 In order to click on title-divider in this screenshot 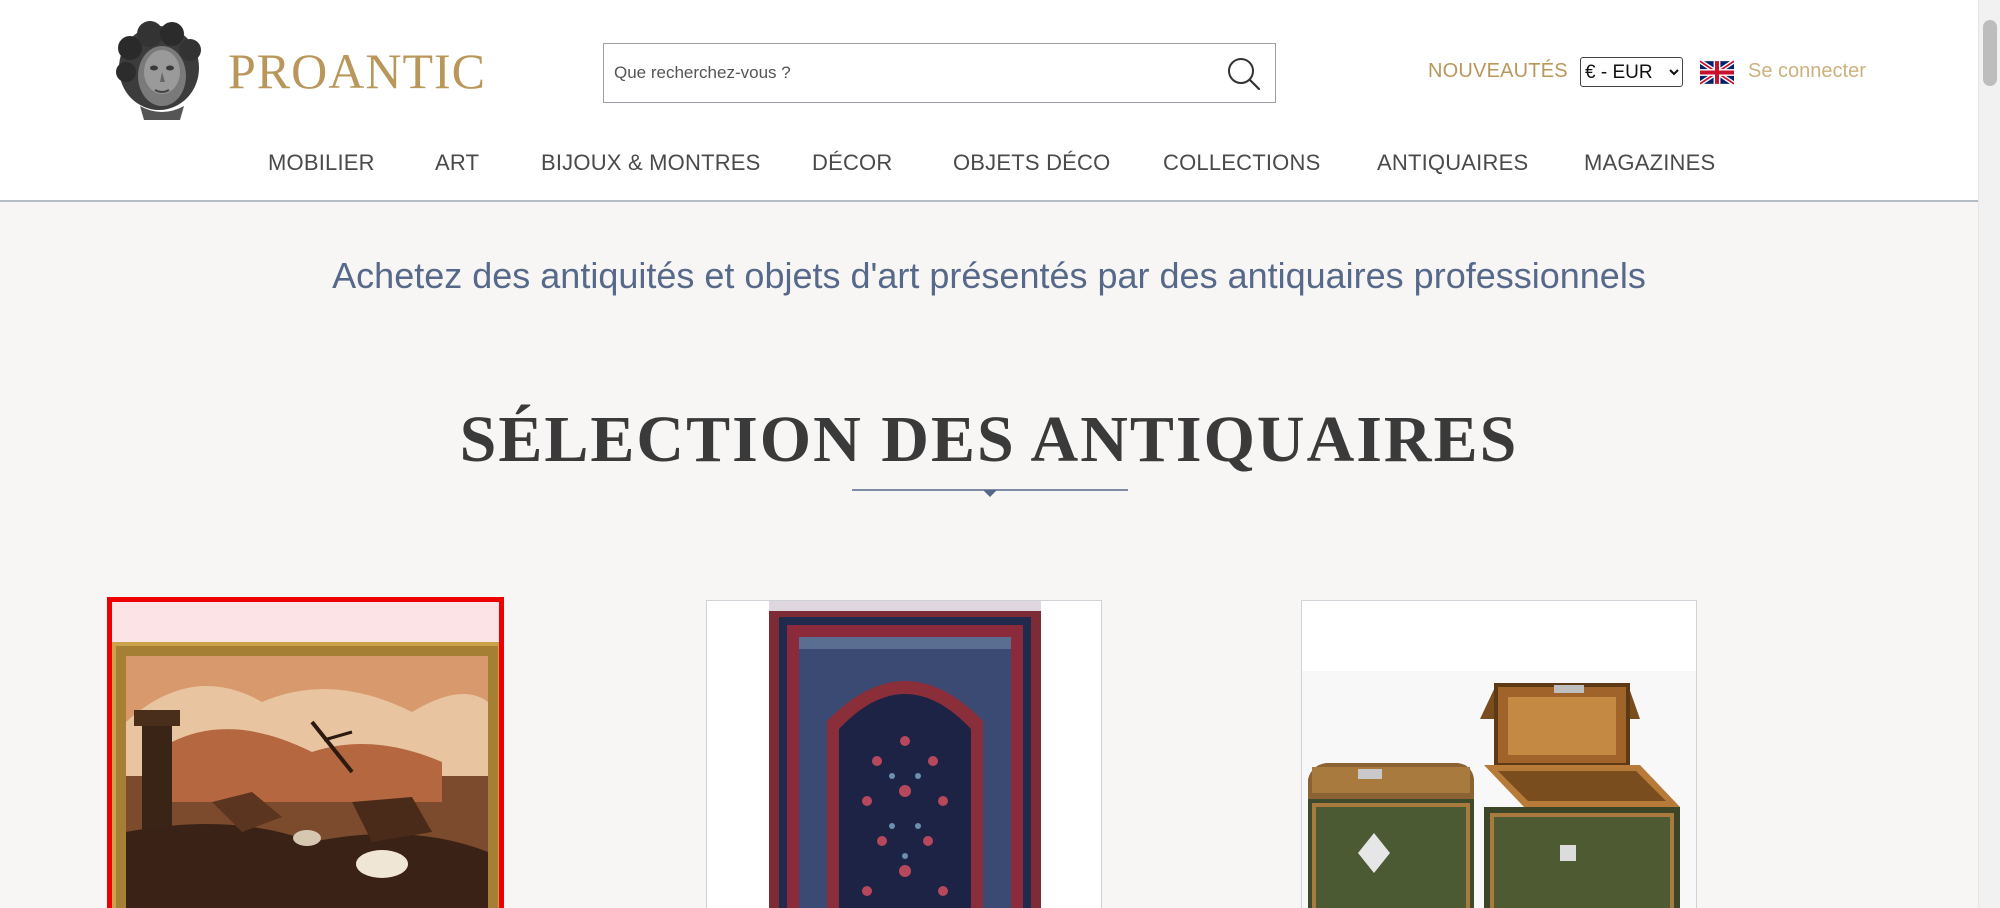, I will do `click(990, 493)`.